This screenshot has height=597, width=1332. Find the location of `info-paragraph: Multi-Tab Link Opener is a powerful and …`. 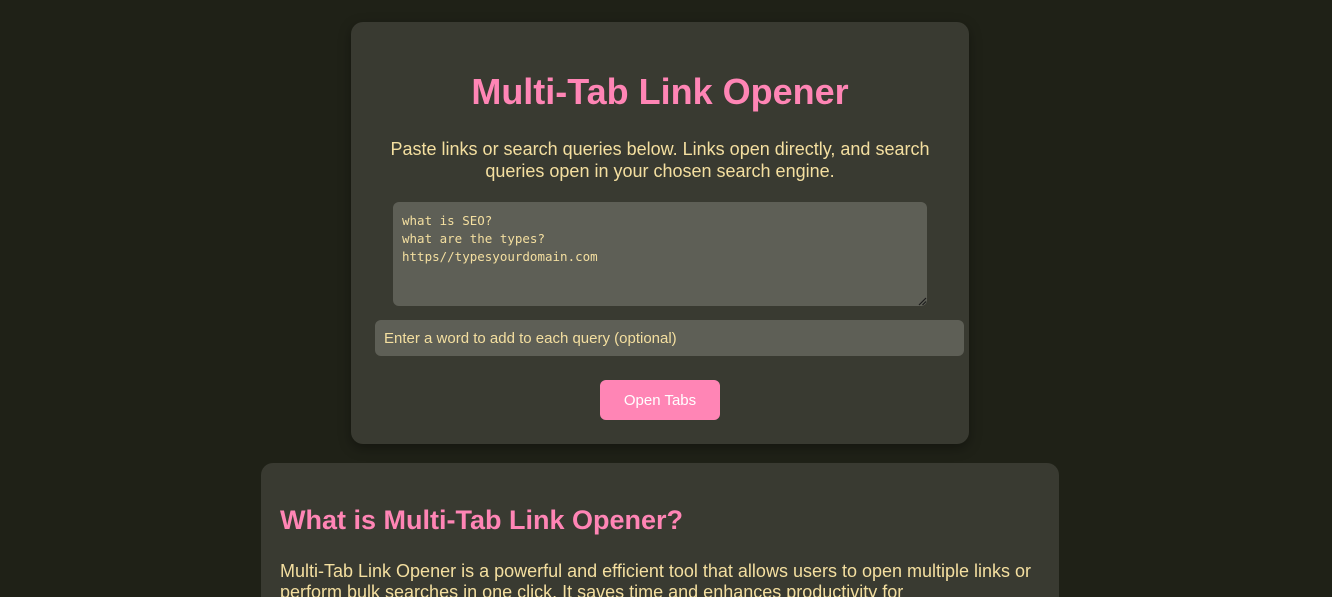

info-paragraph: Multi-Tab Link Opener is a powerful and … is located at coordinates (656, 579).